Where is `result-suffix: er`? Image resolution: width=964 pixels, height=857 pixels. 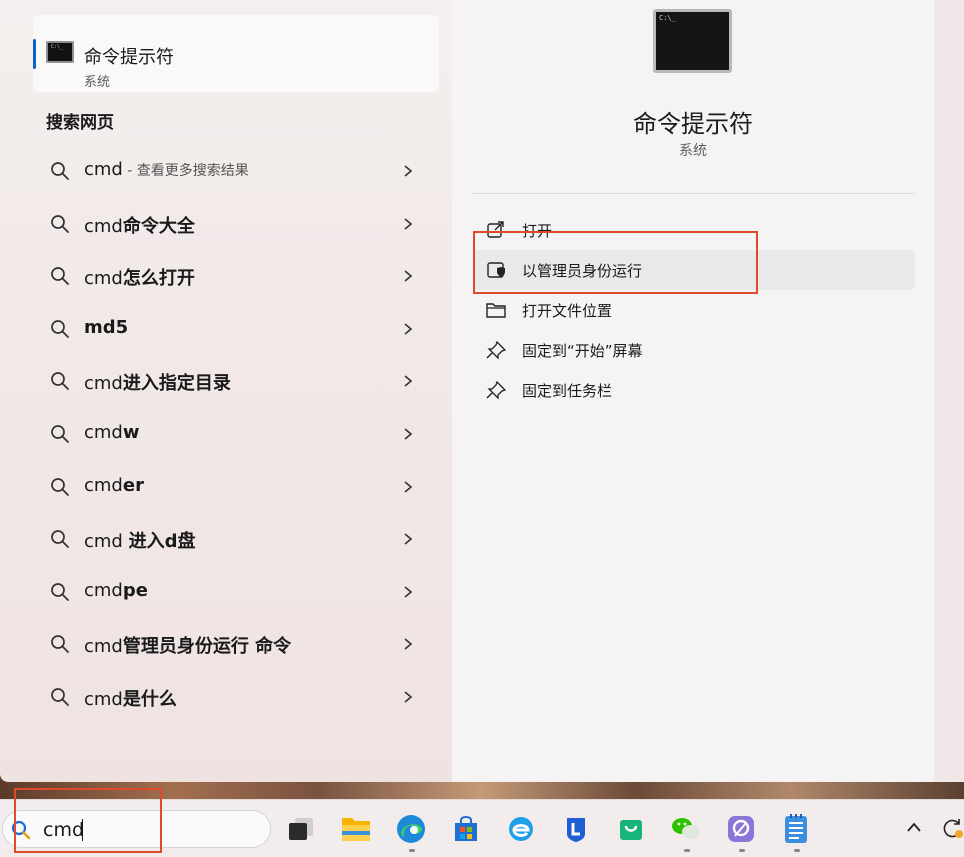 result-suffix: er is located at coordinates (133, 485).